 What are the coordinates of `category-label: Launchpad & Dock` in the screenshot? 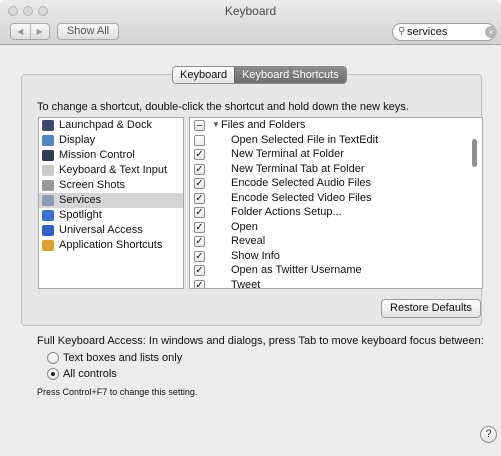 It's located at (105, 125).